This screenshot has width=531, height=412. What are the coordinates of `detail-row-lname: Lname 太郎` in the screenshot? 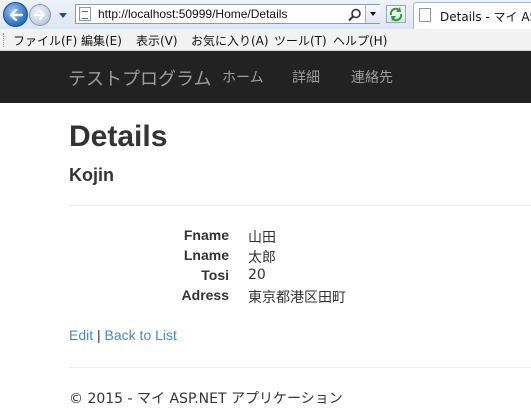 It's located at (265, 257).